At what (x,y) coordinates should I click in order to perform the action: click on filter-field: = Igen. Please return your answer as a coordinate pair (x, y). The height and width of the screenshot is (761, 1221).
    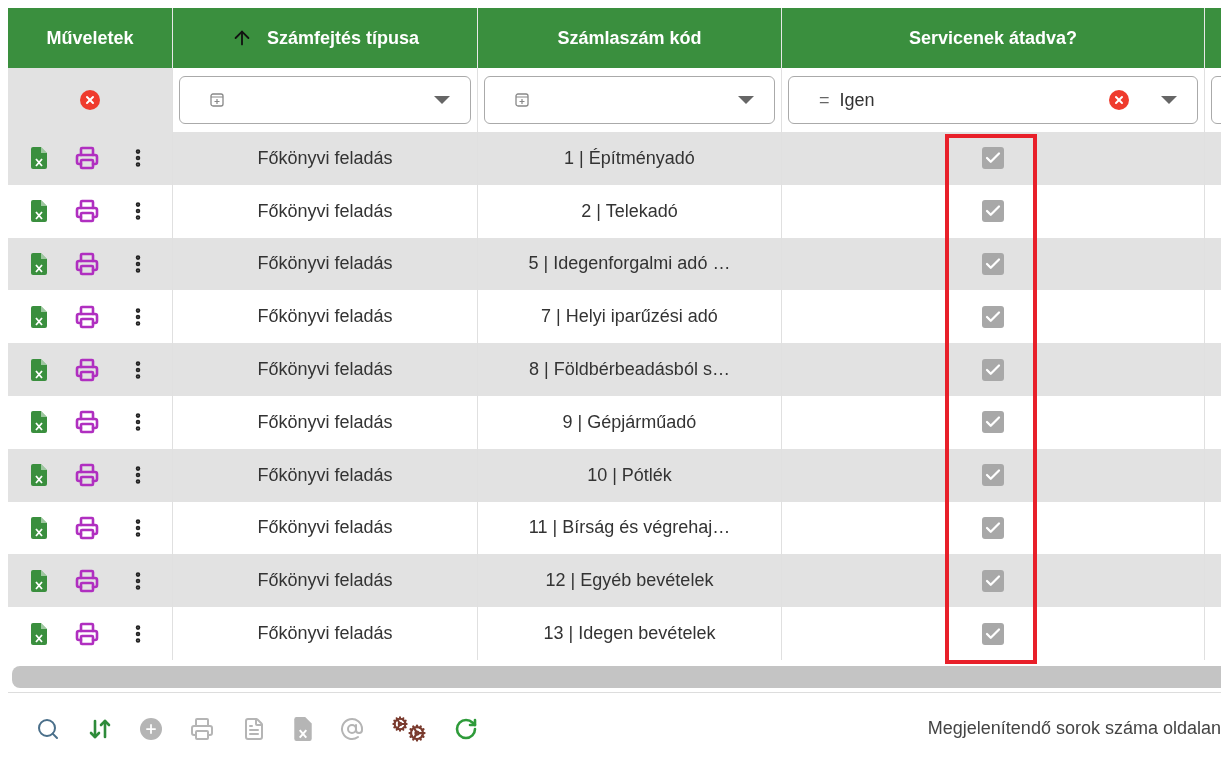
    Looking at the image, I should click on (993, 100).